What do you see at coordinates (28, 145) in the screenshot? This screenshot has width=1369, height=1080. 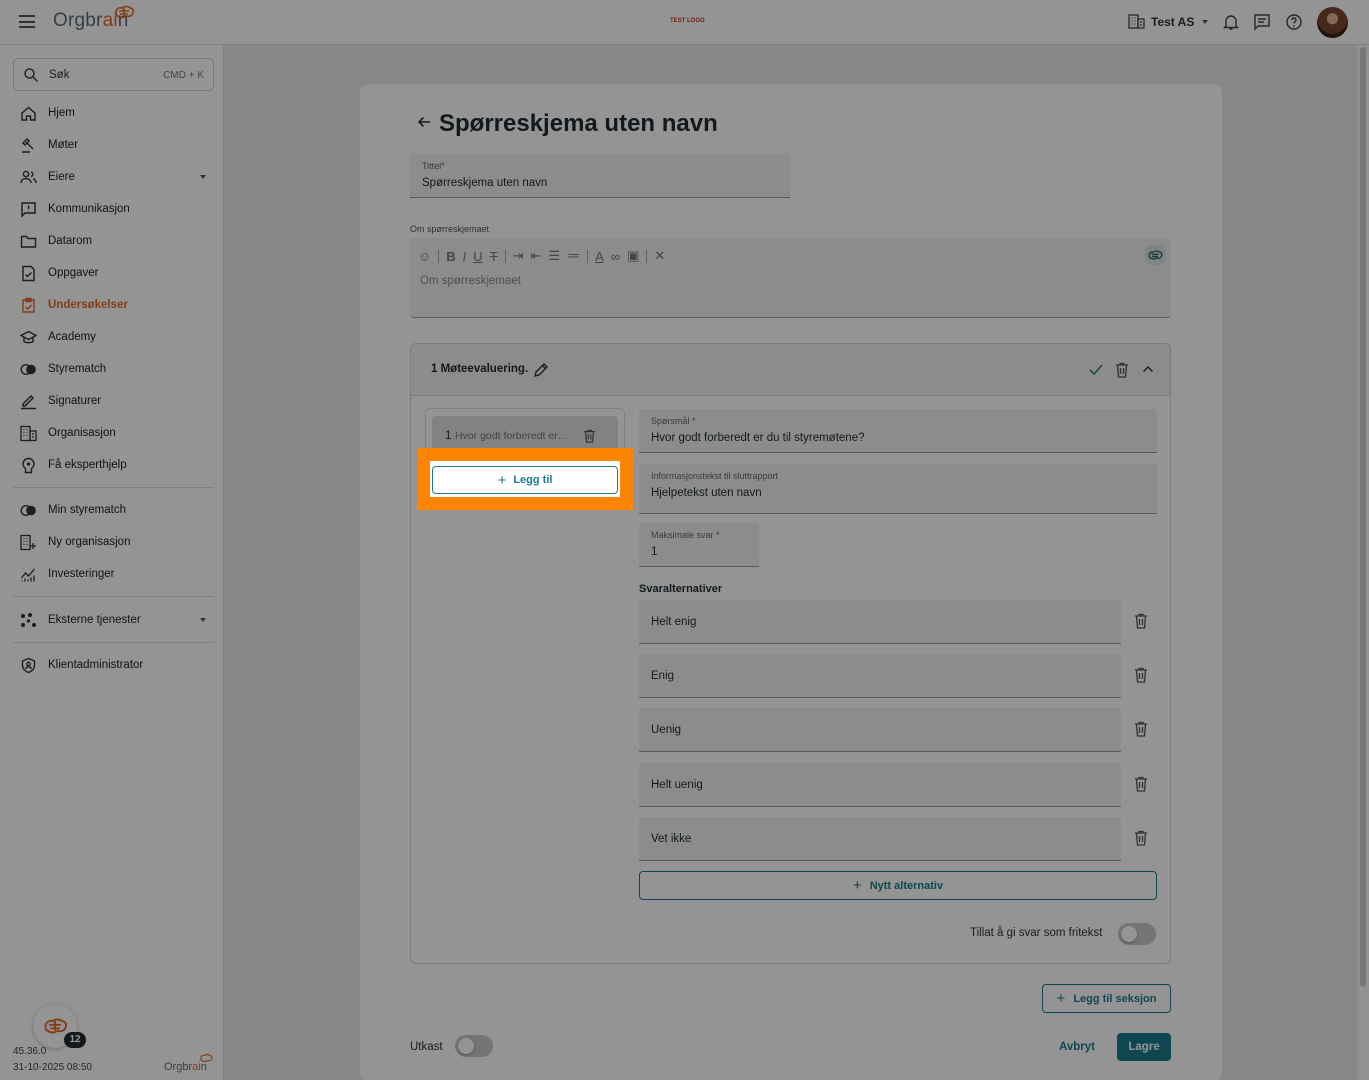 I see `gavel-icon` at bounding box center [28, 145].